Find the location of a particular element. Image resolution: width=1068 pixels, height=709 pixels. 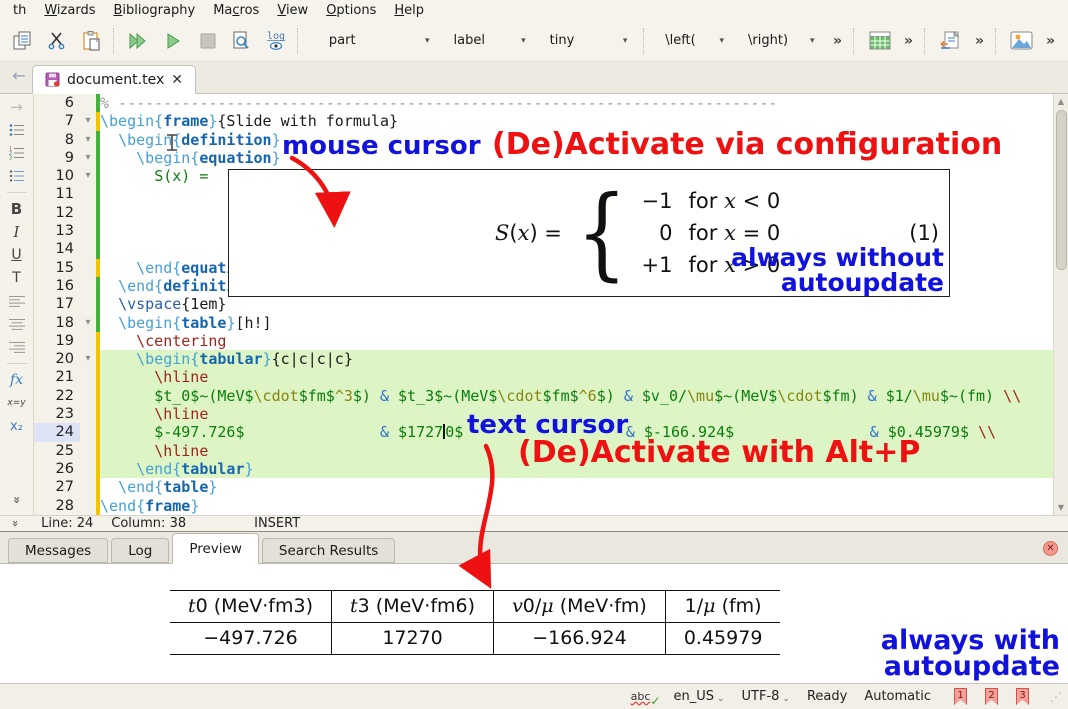

compile-button is located at coordinates (173, 41).